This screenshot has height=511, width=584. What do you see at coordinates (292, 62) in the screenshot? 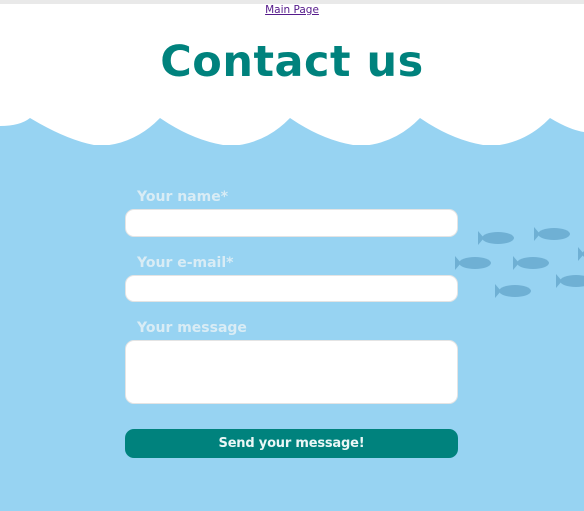
I see `page-title: Contact us` at bounding box center [292, 62].